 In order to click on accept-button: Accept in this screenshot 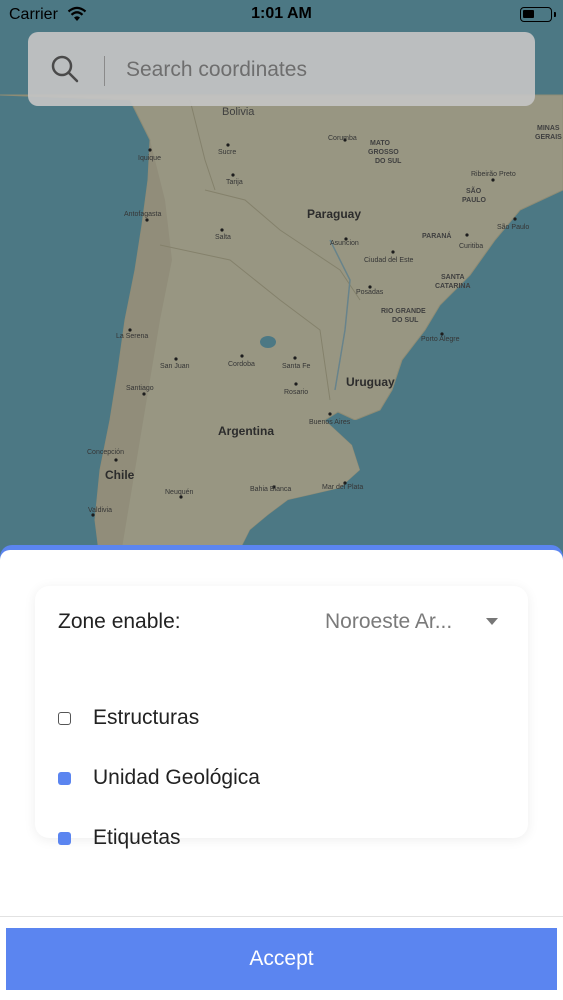, I will do `click(281, 959)`.